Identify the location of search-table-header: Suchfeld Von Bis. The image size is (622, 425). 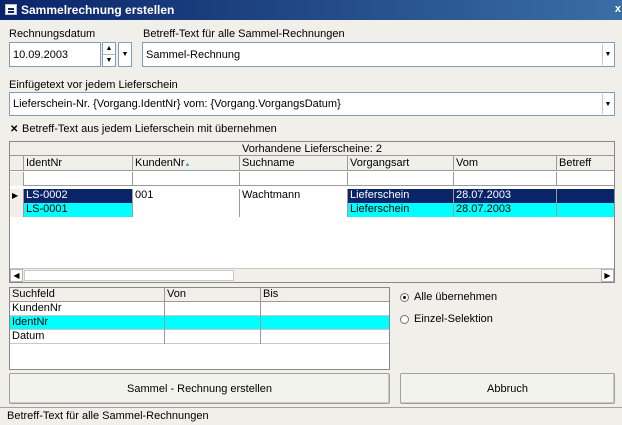
(199, 295).